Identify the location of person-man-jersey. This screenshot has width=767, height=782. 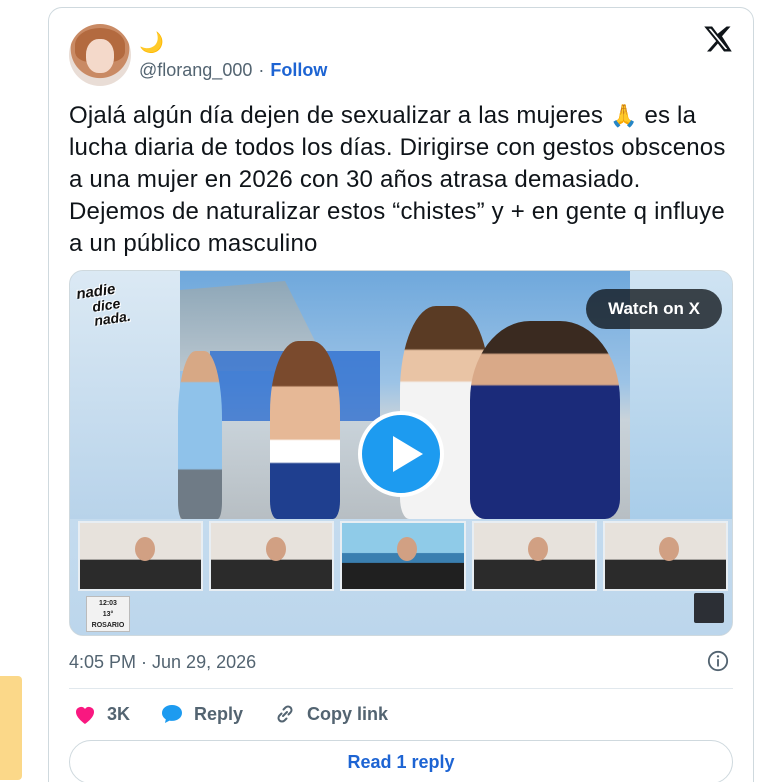
(545, 420).